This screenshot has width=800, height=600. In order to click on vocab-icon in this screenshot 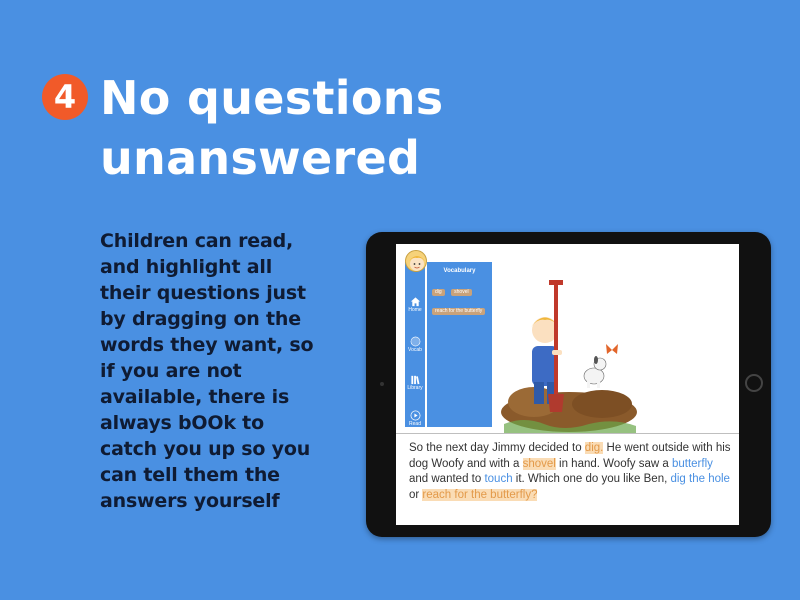, I will do `click(415, 341)`.